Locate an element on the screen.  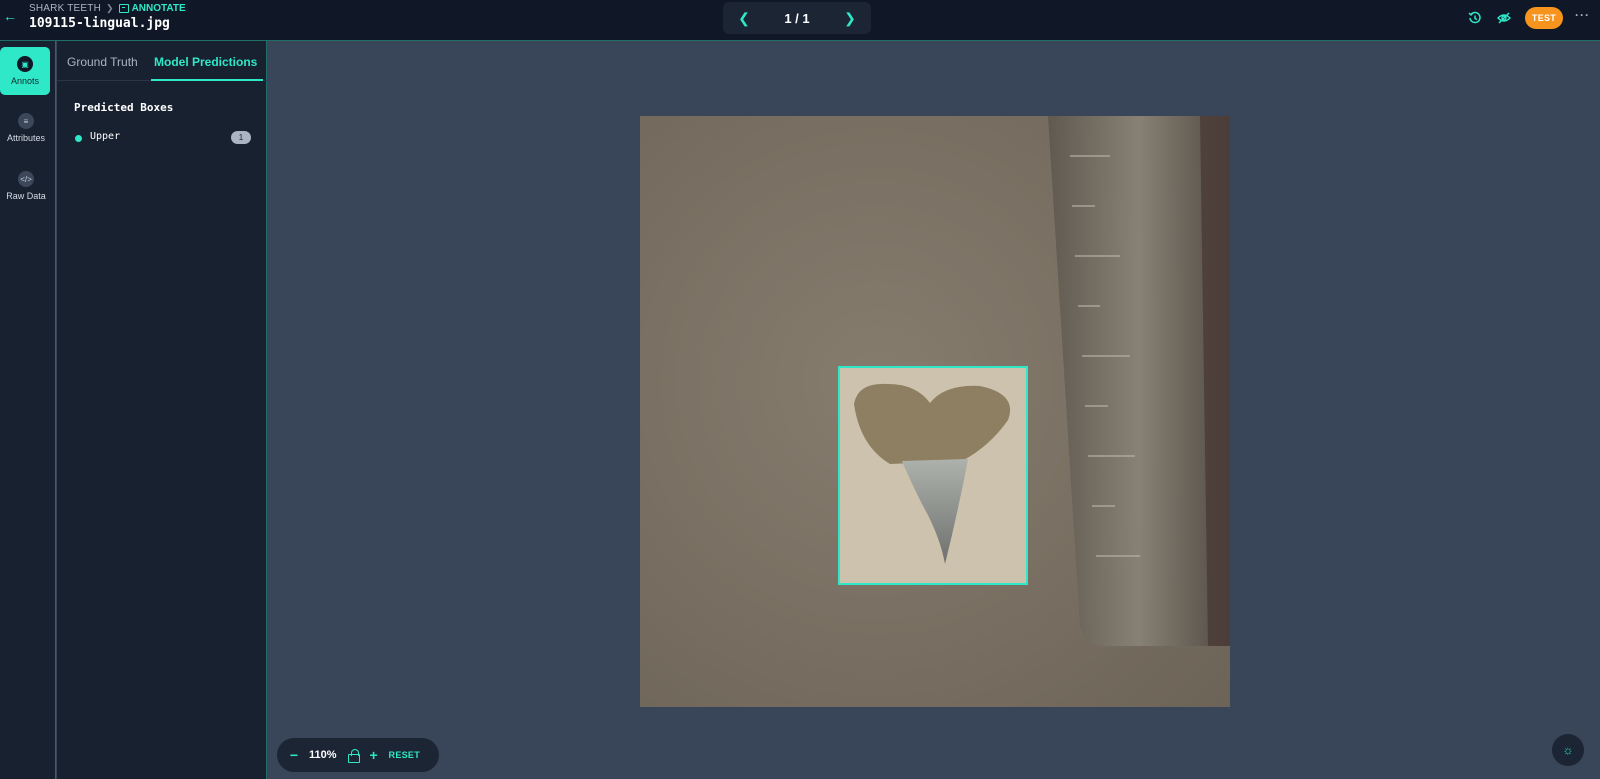
zoom-level: 110% is located at coordinates (323, 755).